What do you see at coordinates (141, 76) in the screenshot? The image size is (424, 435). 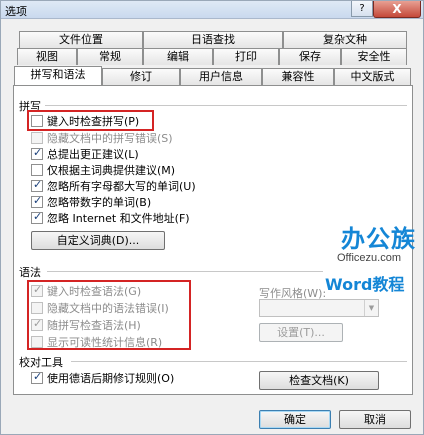 I see `tab-track-changes: 修订` at bounding box center [141, 76].